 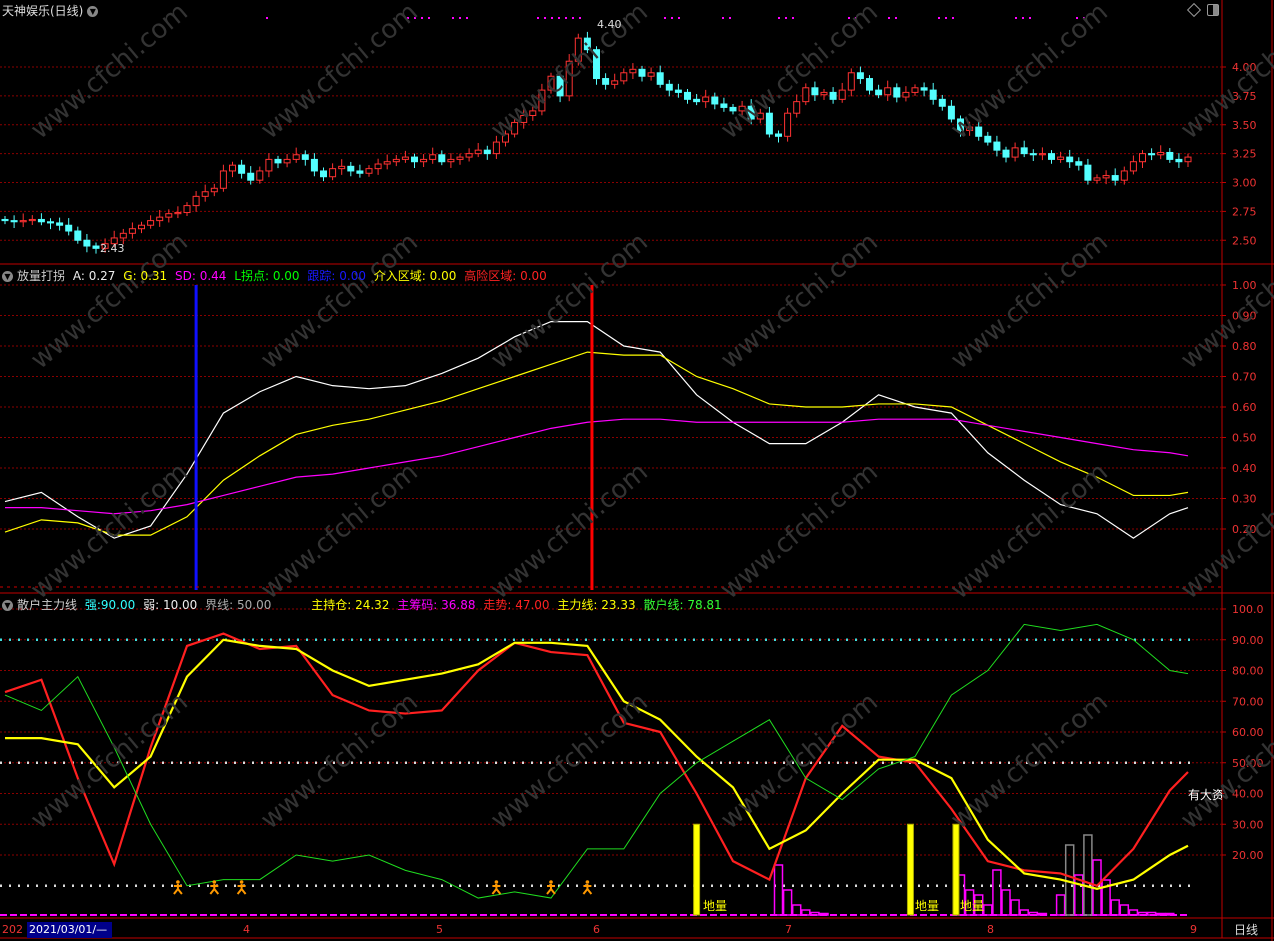 What do you see at coordinates (788, 929) in the screenshot?
I see `month-label: 7` at bounding box center [788, 929].